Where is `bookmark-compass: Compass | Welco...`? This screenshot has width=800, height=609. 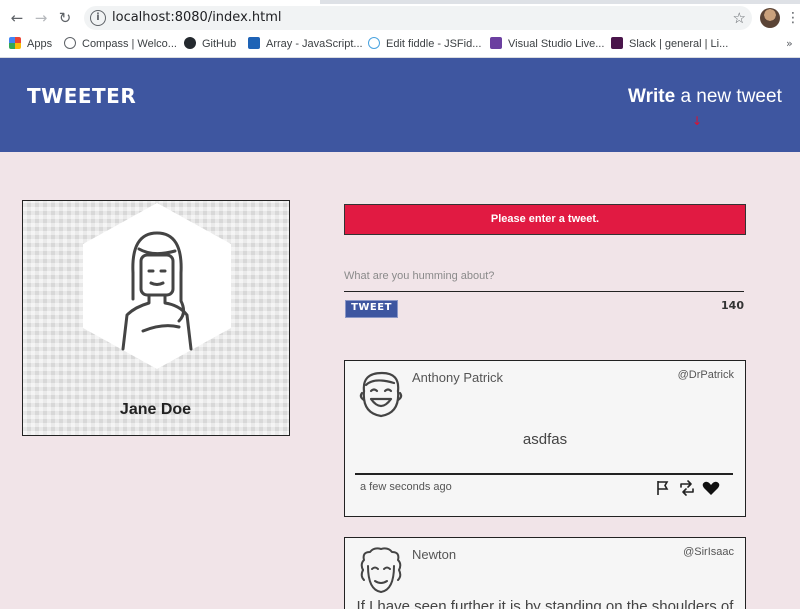
bookmark-compass: Compass | Welco... is located at coordinates (120, 44).